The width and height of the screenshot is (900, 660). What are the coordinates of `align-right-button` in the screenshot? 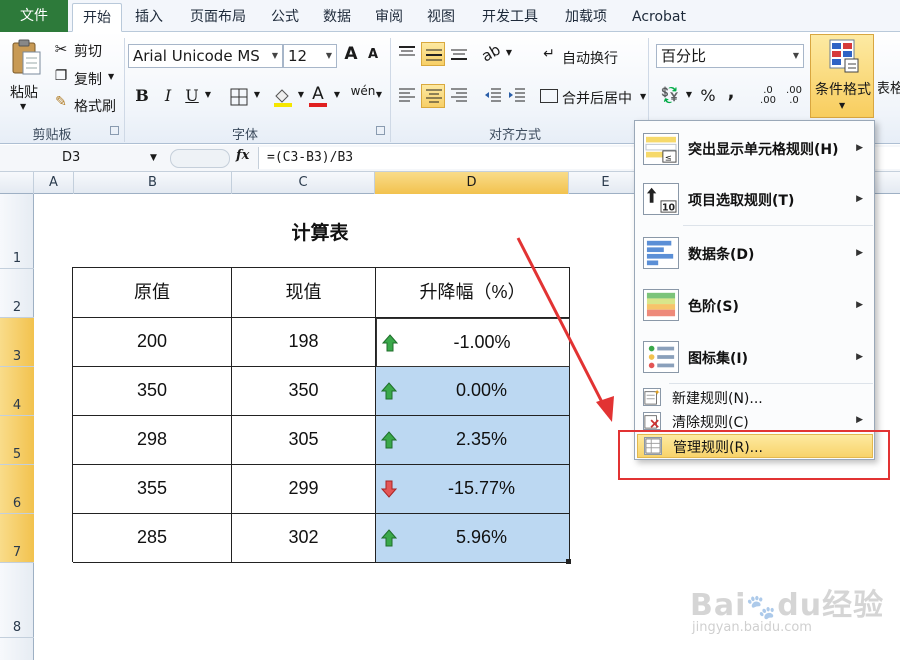 It's located at (460, 96).